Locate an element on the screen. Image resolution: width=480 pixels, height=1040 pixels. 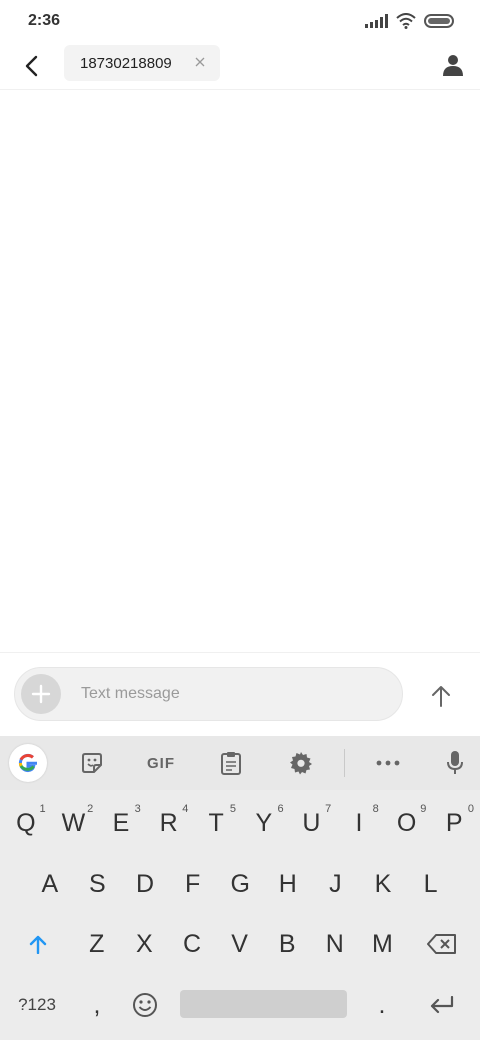
key-c: C is located at coordinates (192, 944).